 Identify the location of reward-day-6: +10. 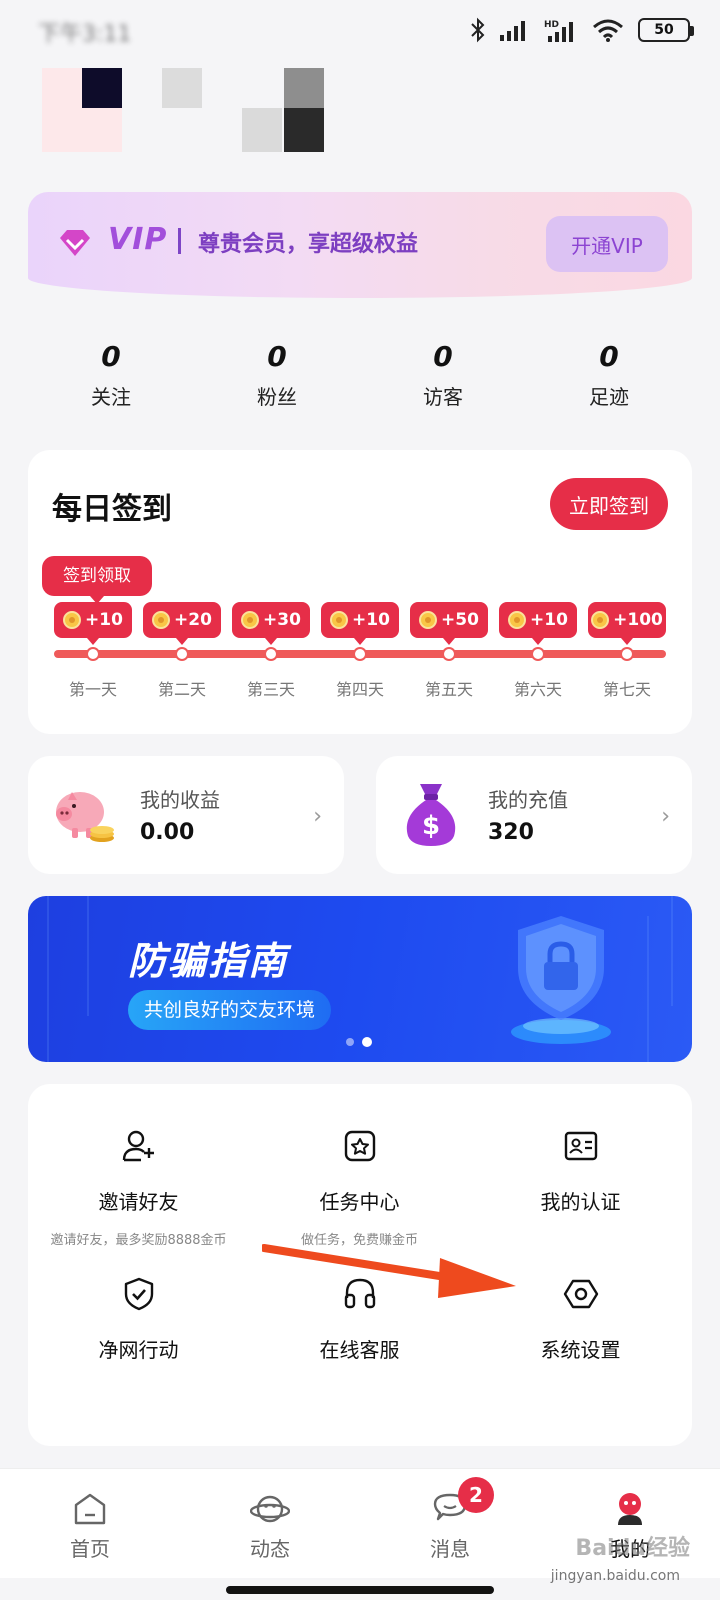
(538, 623).